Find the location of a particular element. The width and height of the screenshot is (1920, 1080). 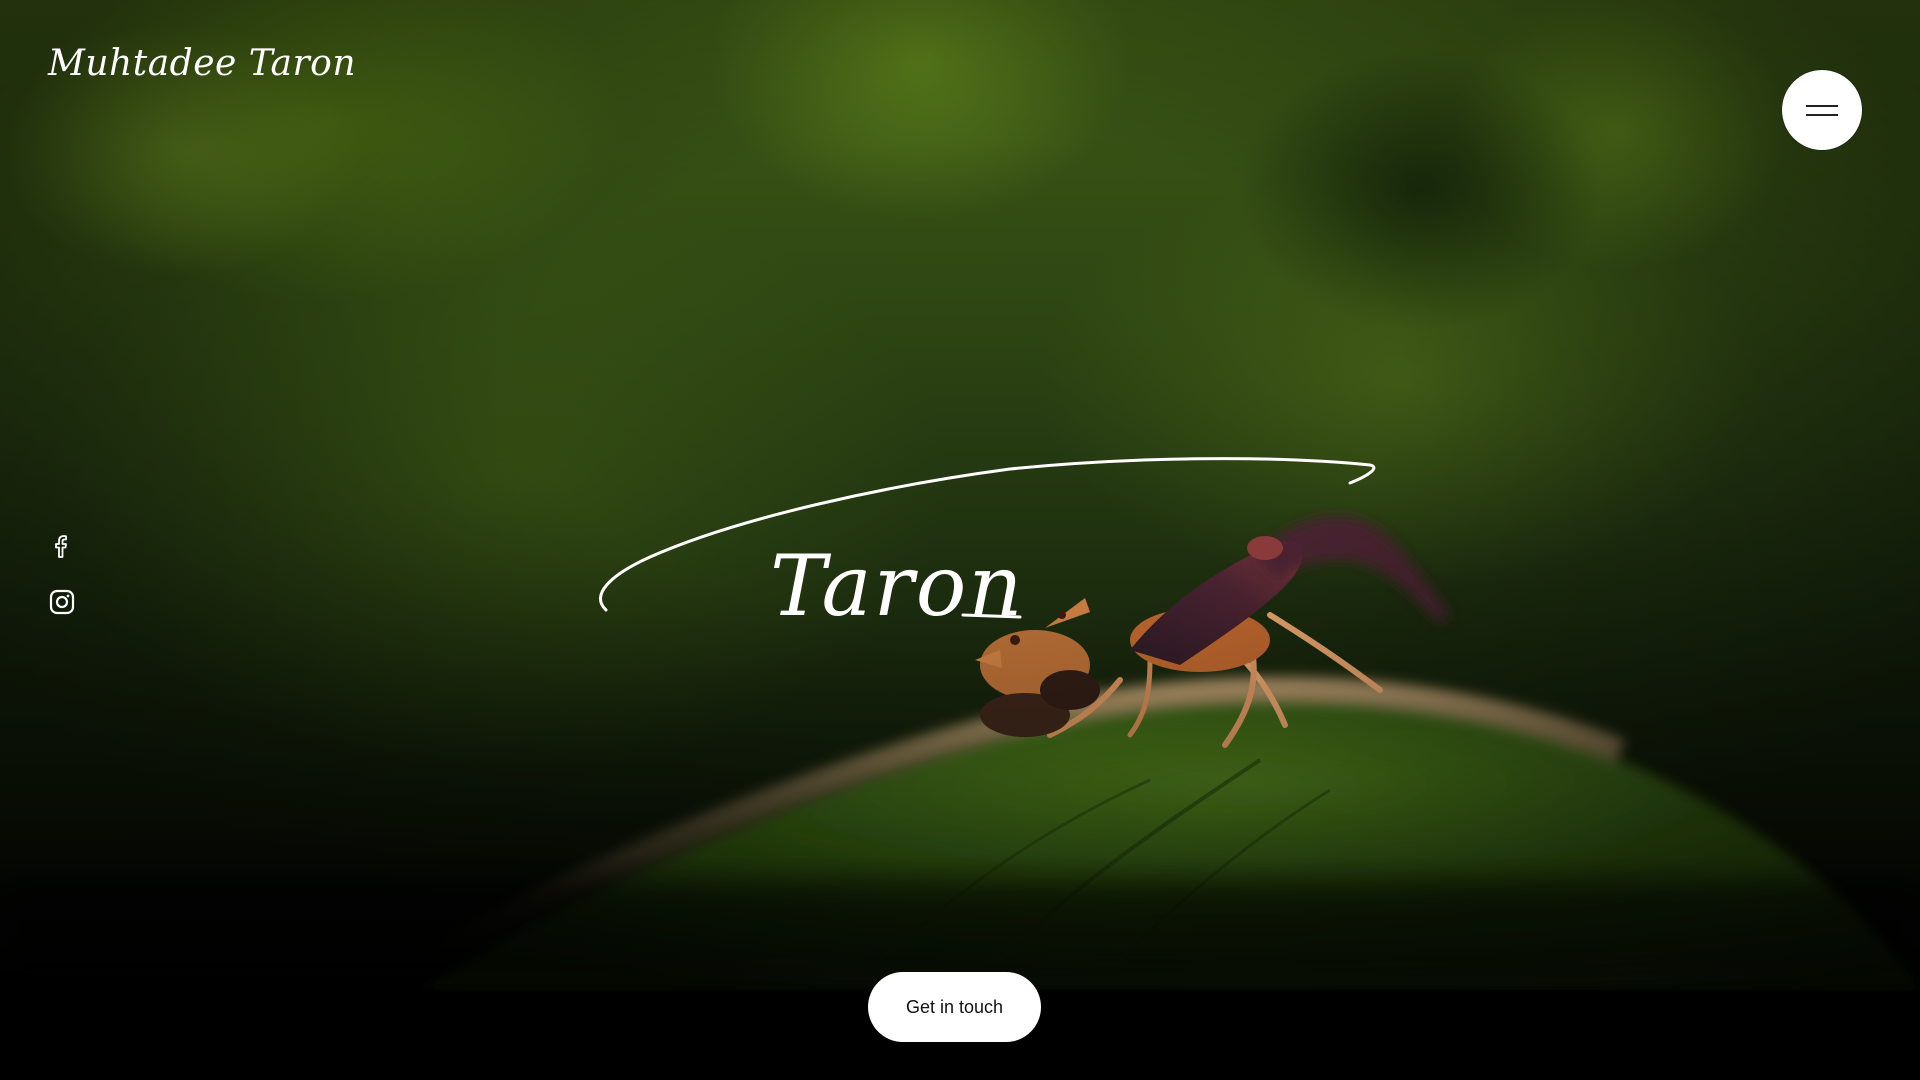

instagram-icon is located at coordinates (62, 602).